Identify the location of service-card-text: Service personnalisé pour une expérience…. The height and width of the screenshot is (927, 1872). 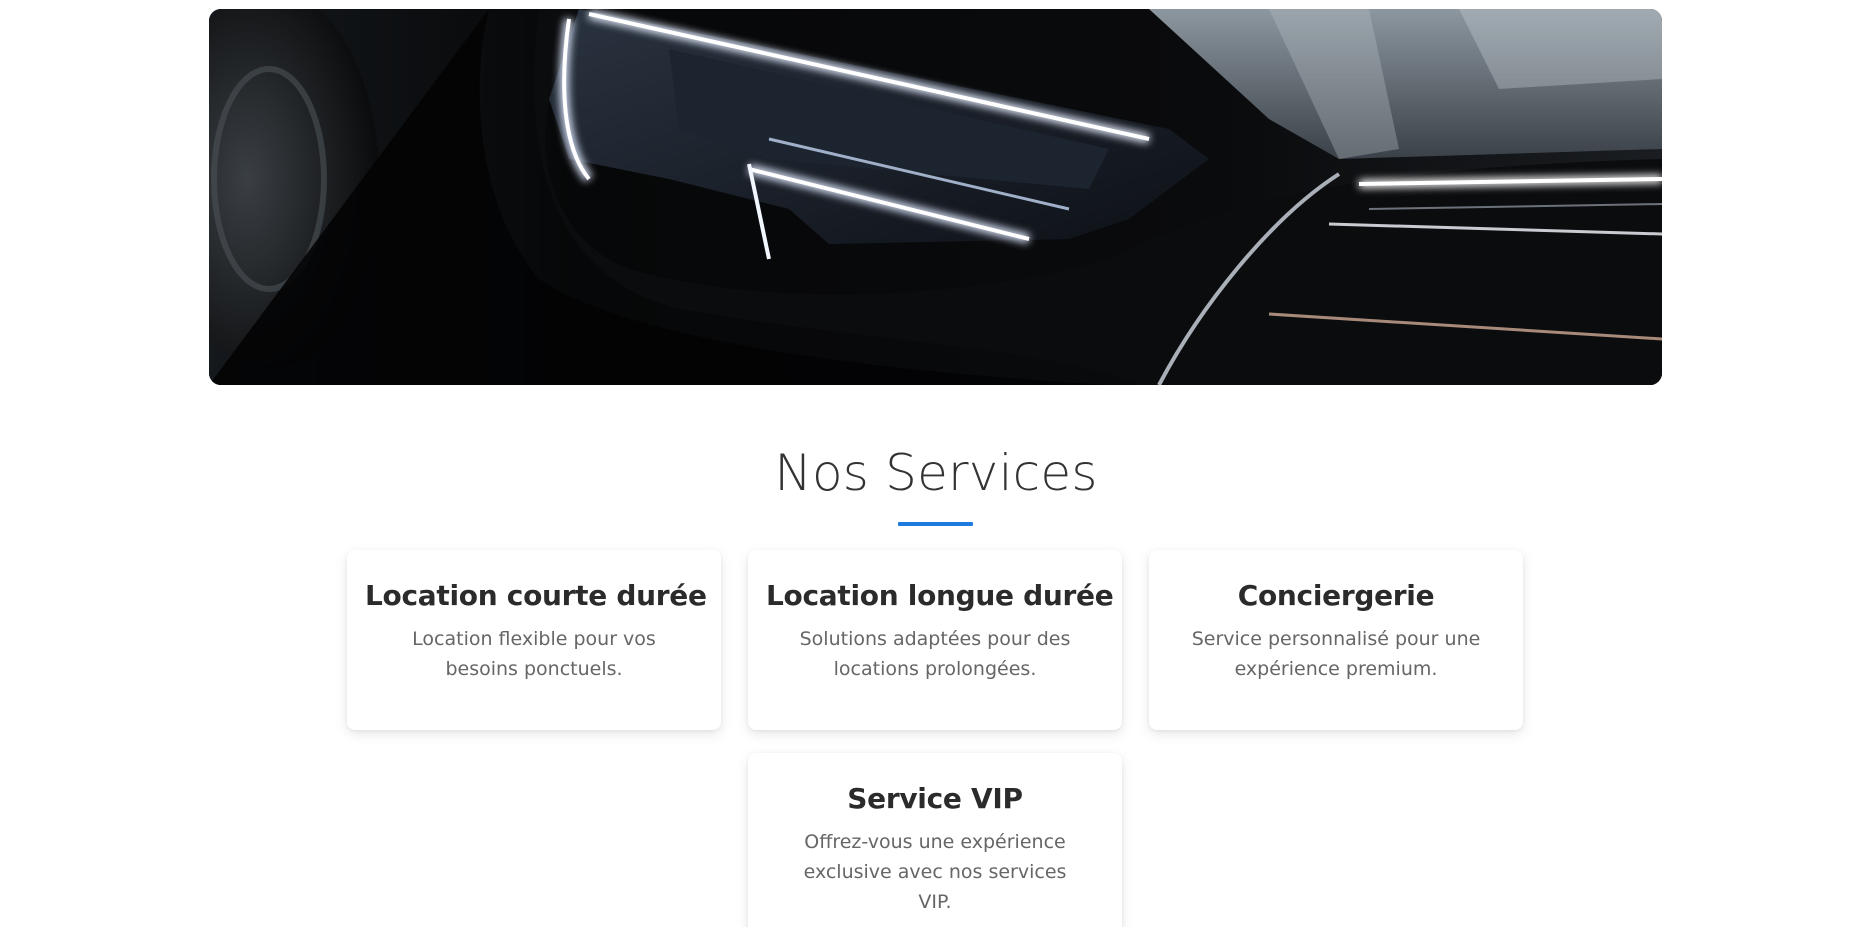
(1336, 654).